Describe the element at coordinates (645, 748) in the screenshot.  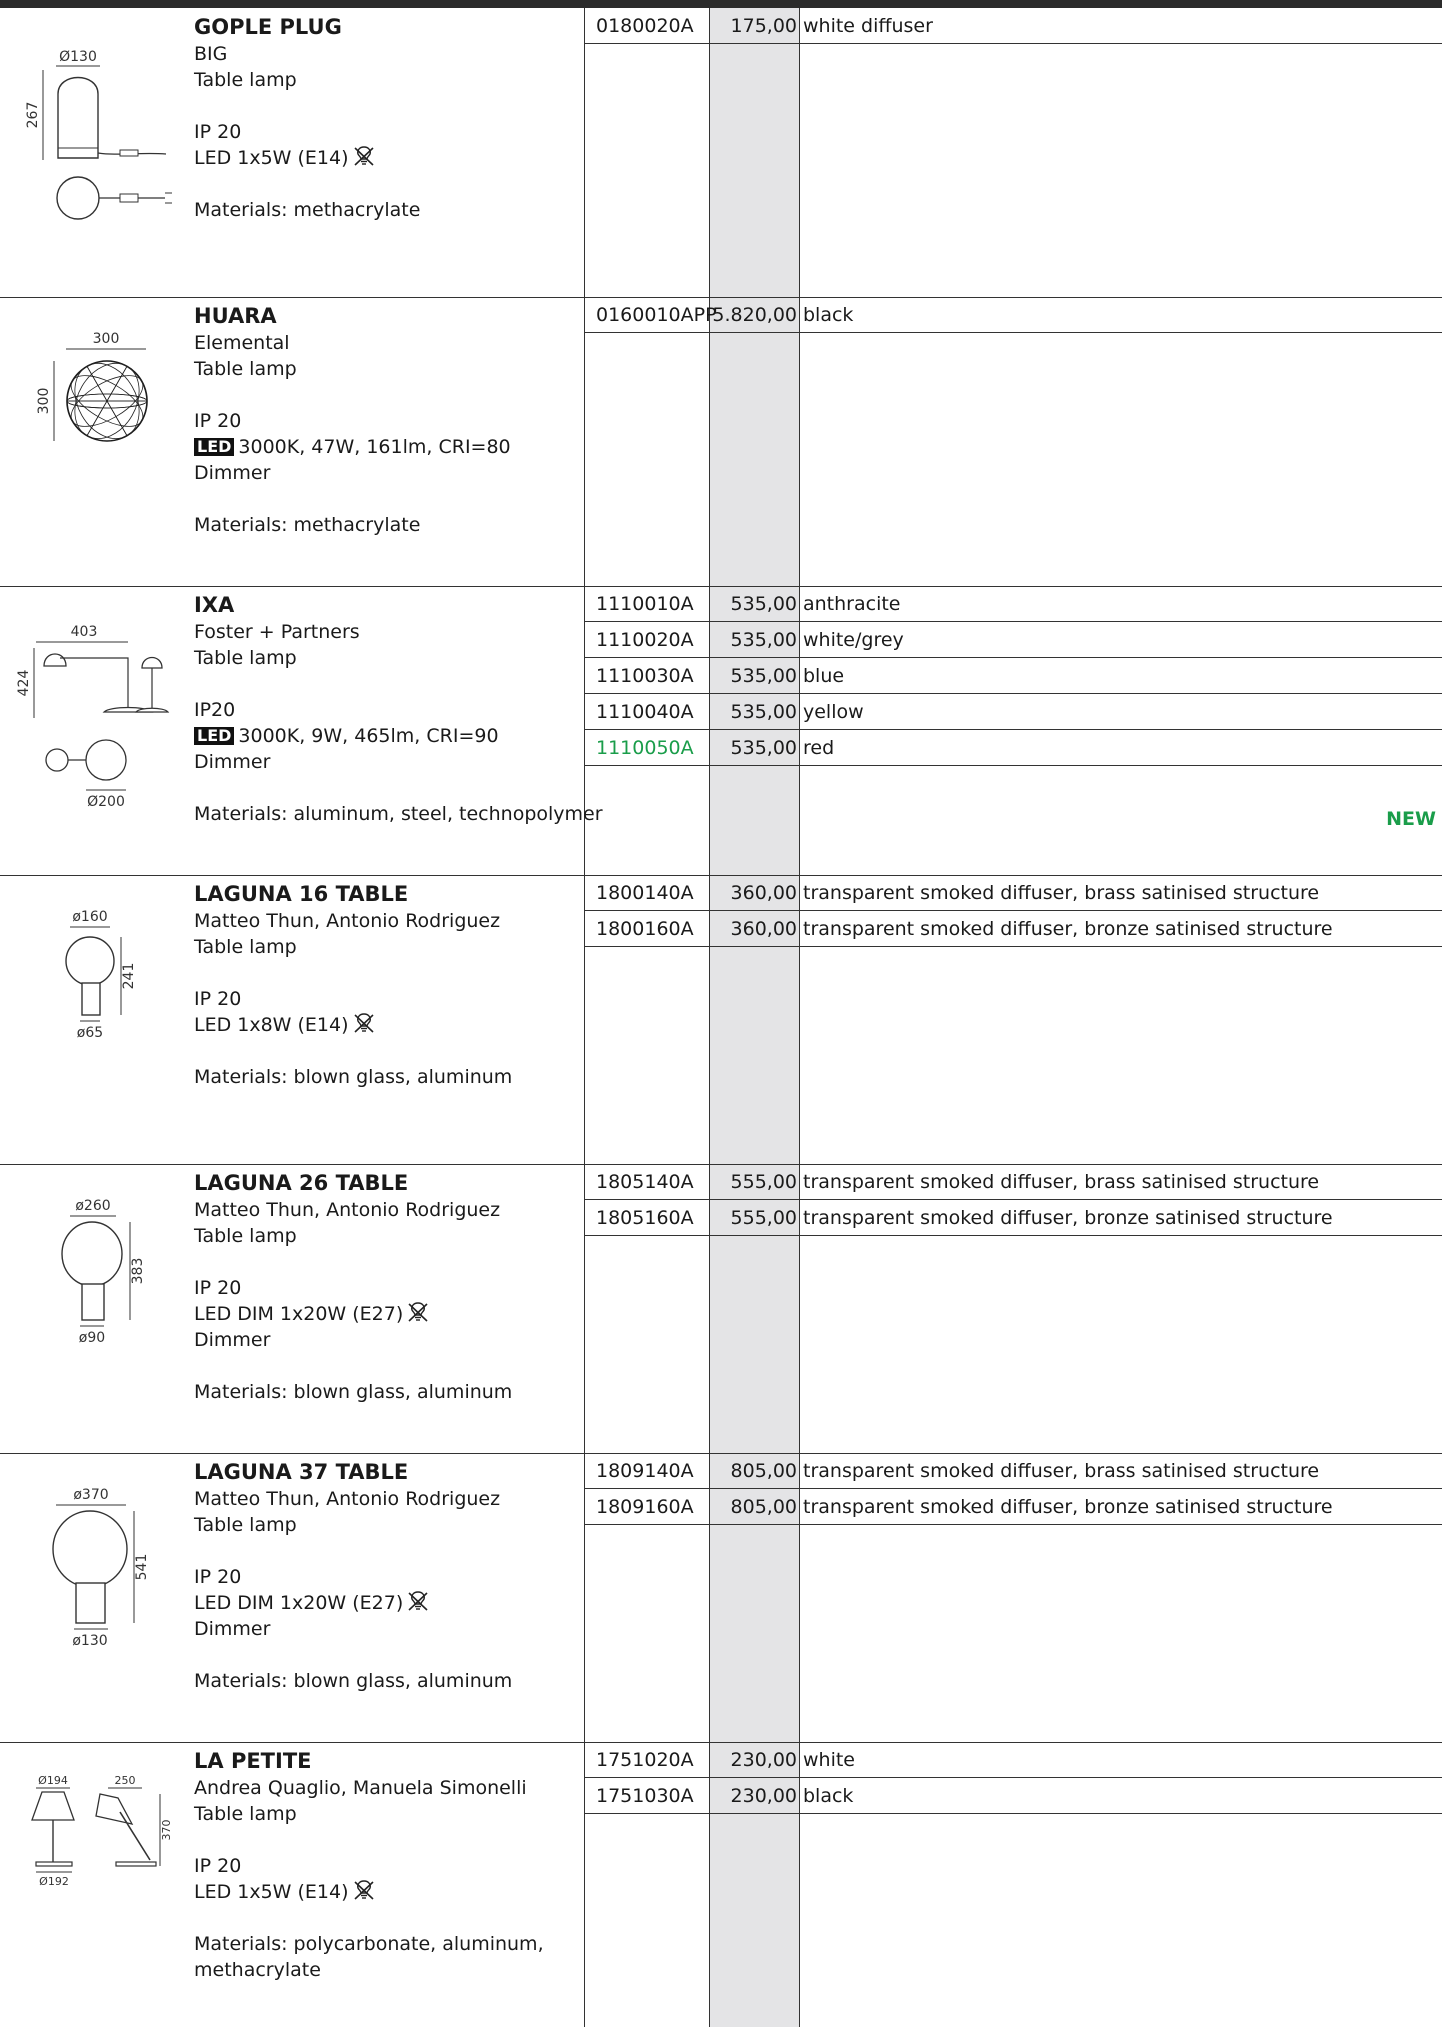
I see `article-code: 1110050A` at that location.